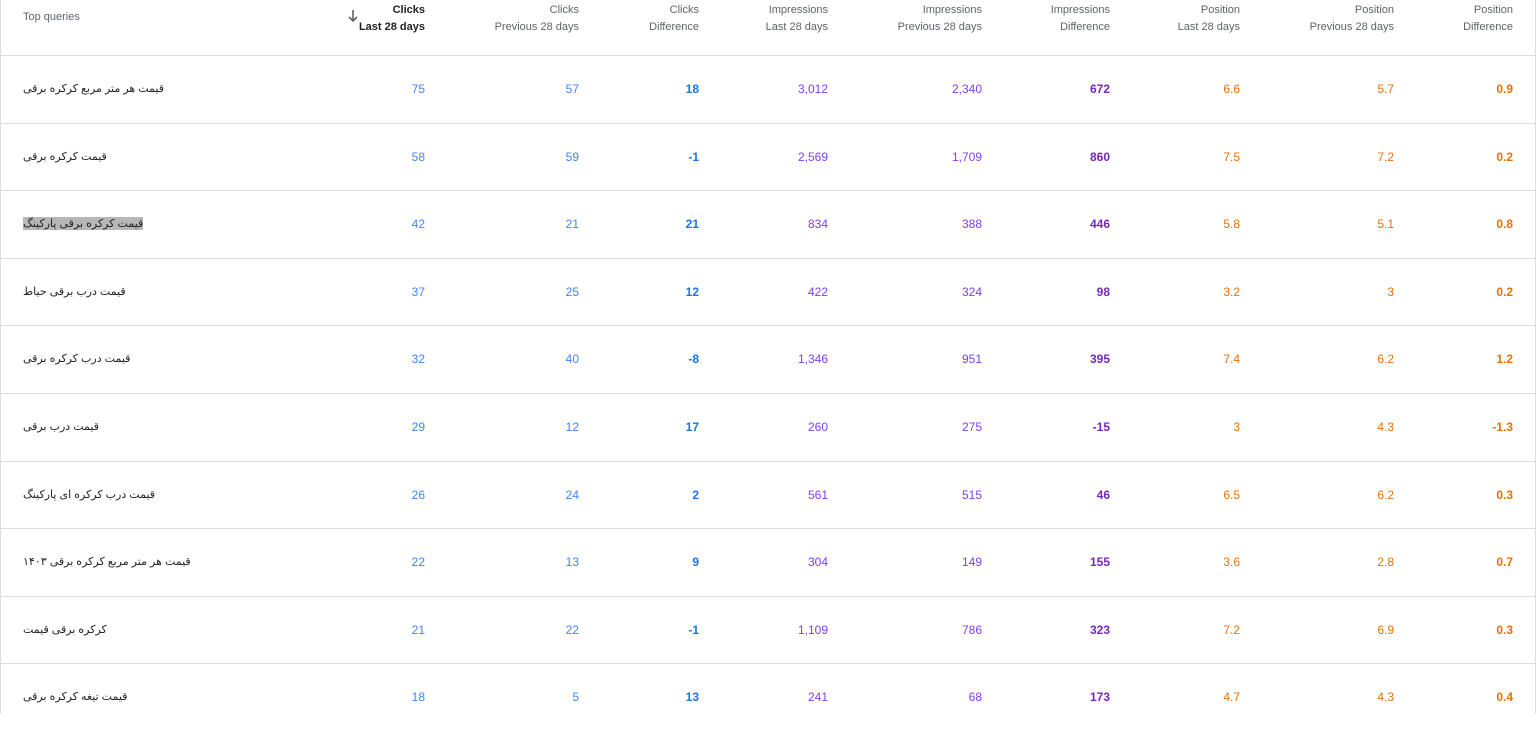 The height and width of the screenshot is (732, 1536). Describe the element at coordinates (817, 291) in the screenshot. I see `impressions-last-value: 422` at that location.